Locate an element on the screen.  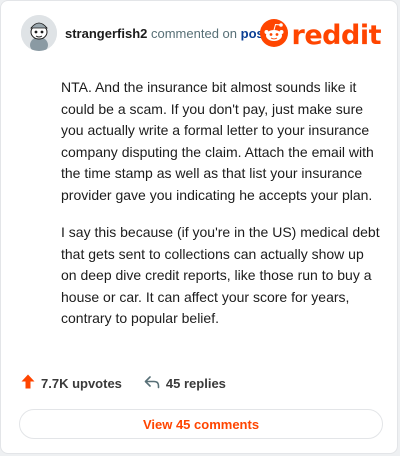
reddit-wordmark: reddit is located at coordinates (336, 35).